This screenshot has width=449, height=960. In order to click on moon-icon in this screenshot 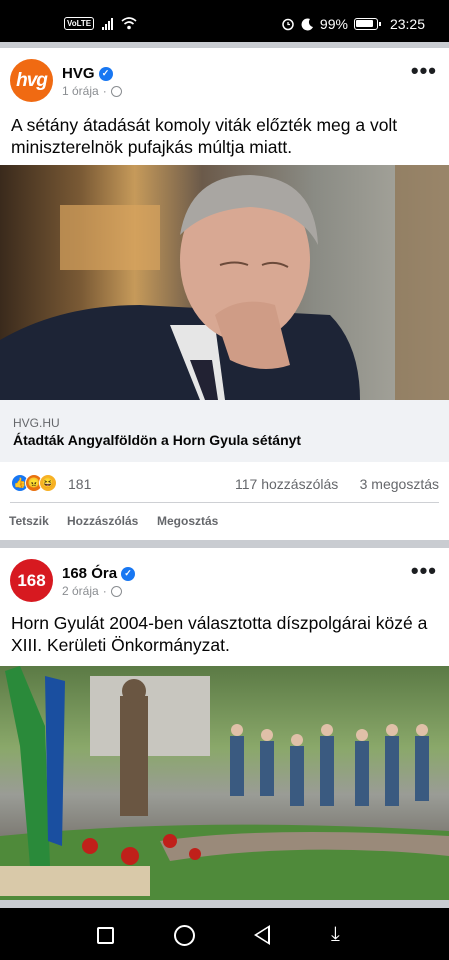, I will do `click(307, 23)`.